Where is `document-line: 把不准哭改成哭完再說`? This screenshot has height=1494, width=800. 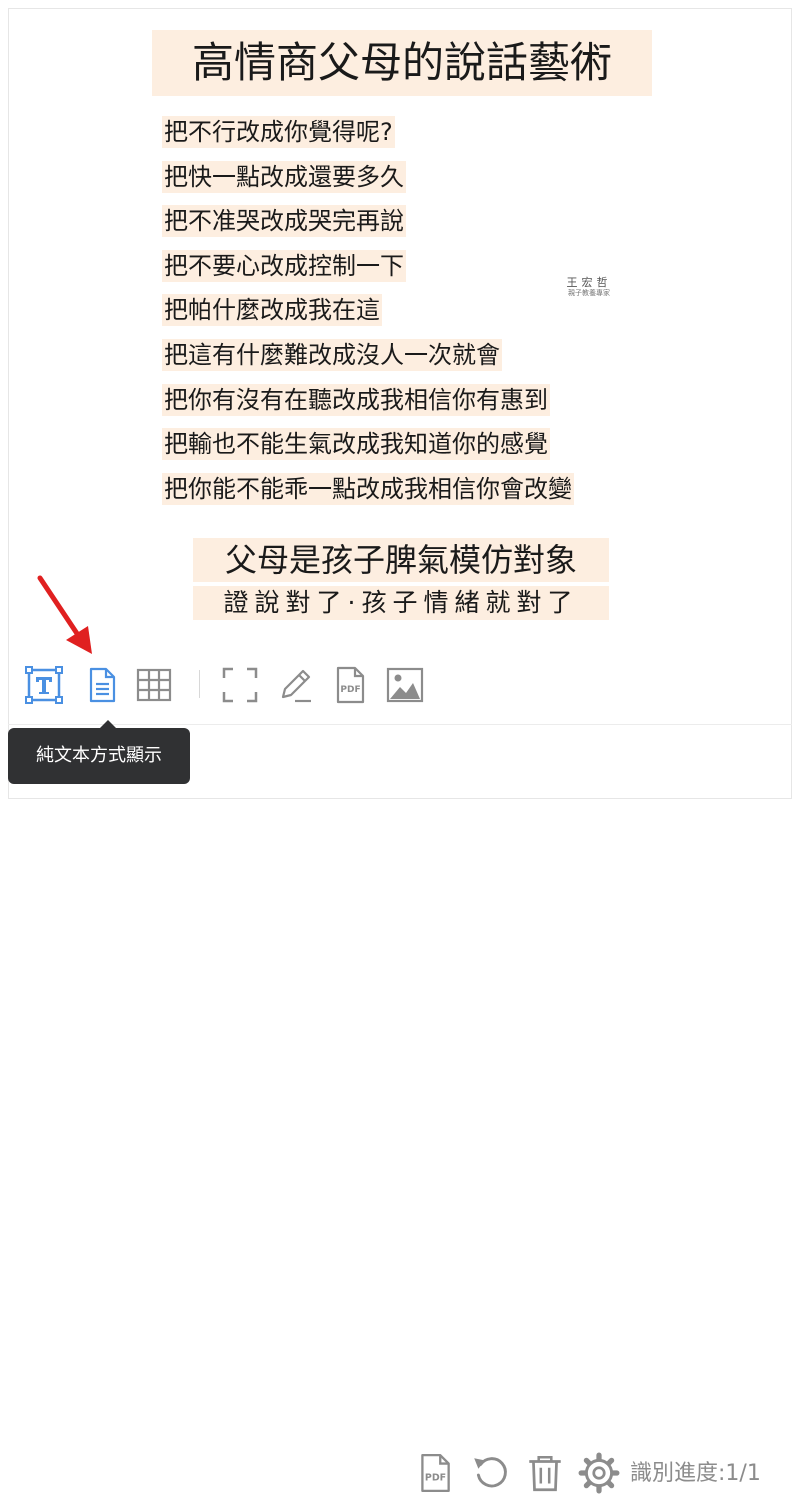
document-line: 把不准哭改成哭完再說 is located at coordinates (284, 221).